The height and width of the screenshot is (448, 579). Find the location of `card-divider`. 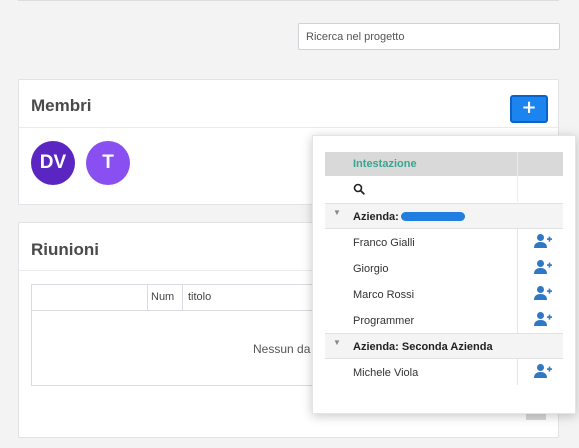

card-divider is located at coordinates (288, 127).